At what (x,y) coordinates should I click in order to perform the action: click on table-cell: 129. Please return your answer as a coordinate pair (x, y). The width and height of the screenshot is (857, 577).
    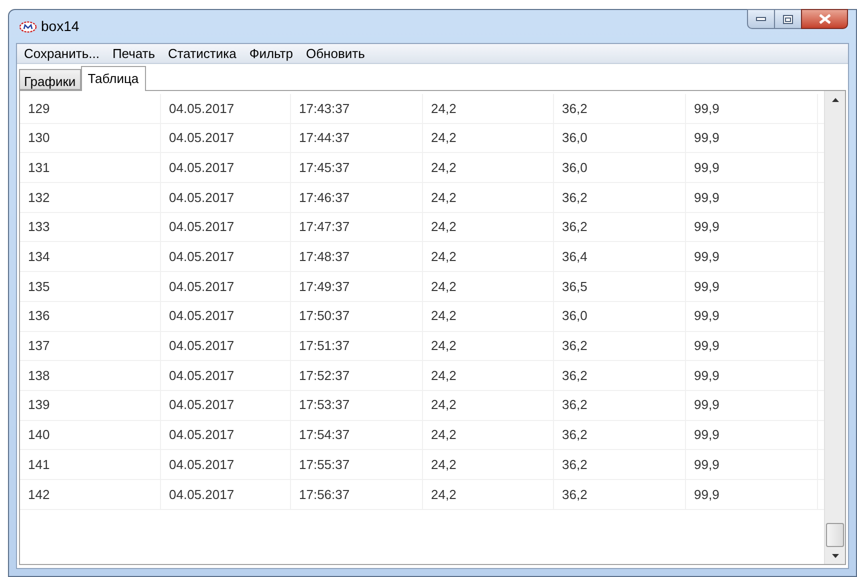
    Looking at the image, I should click on (90, 108).